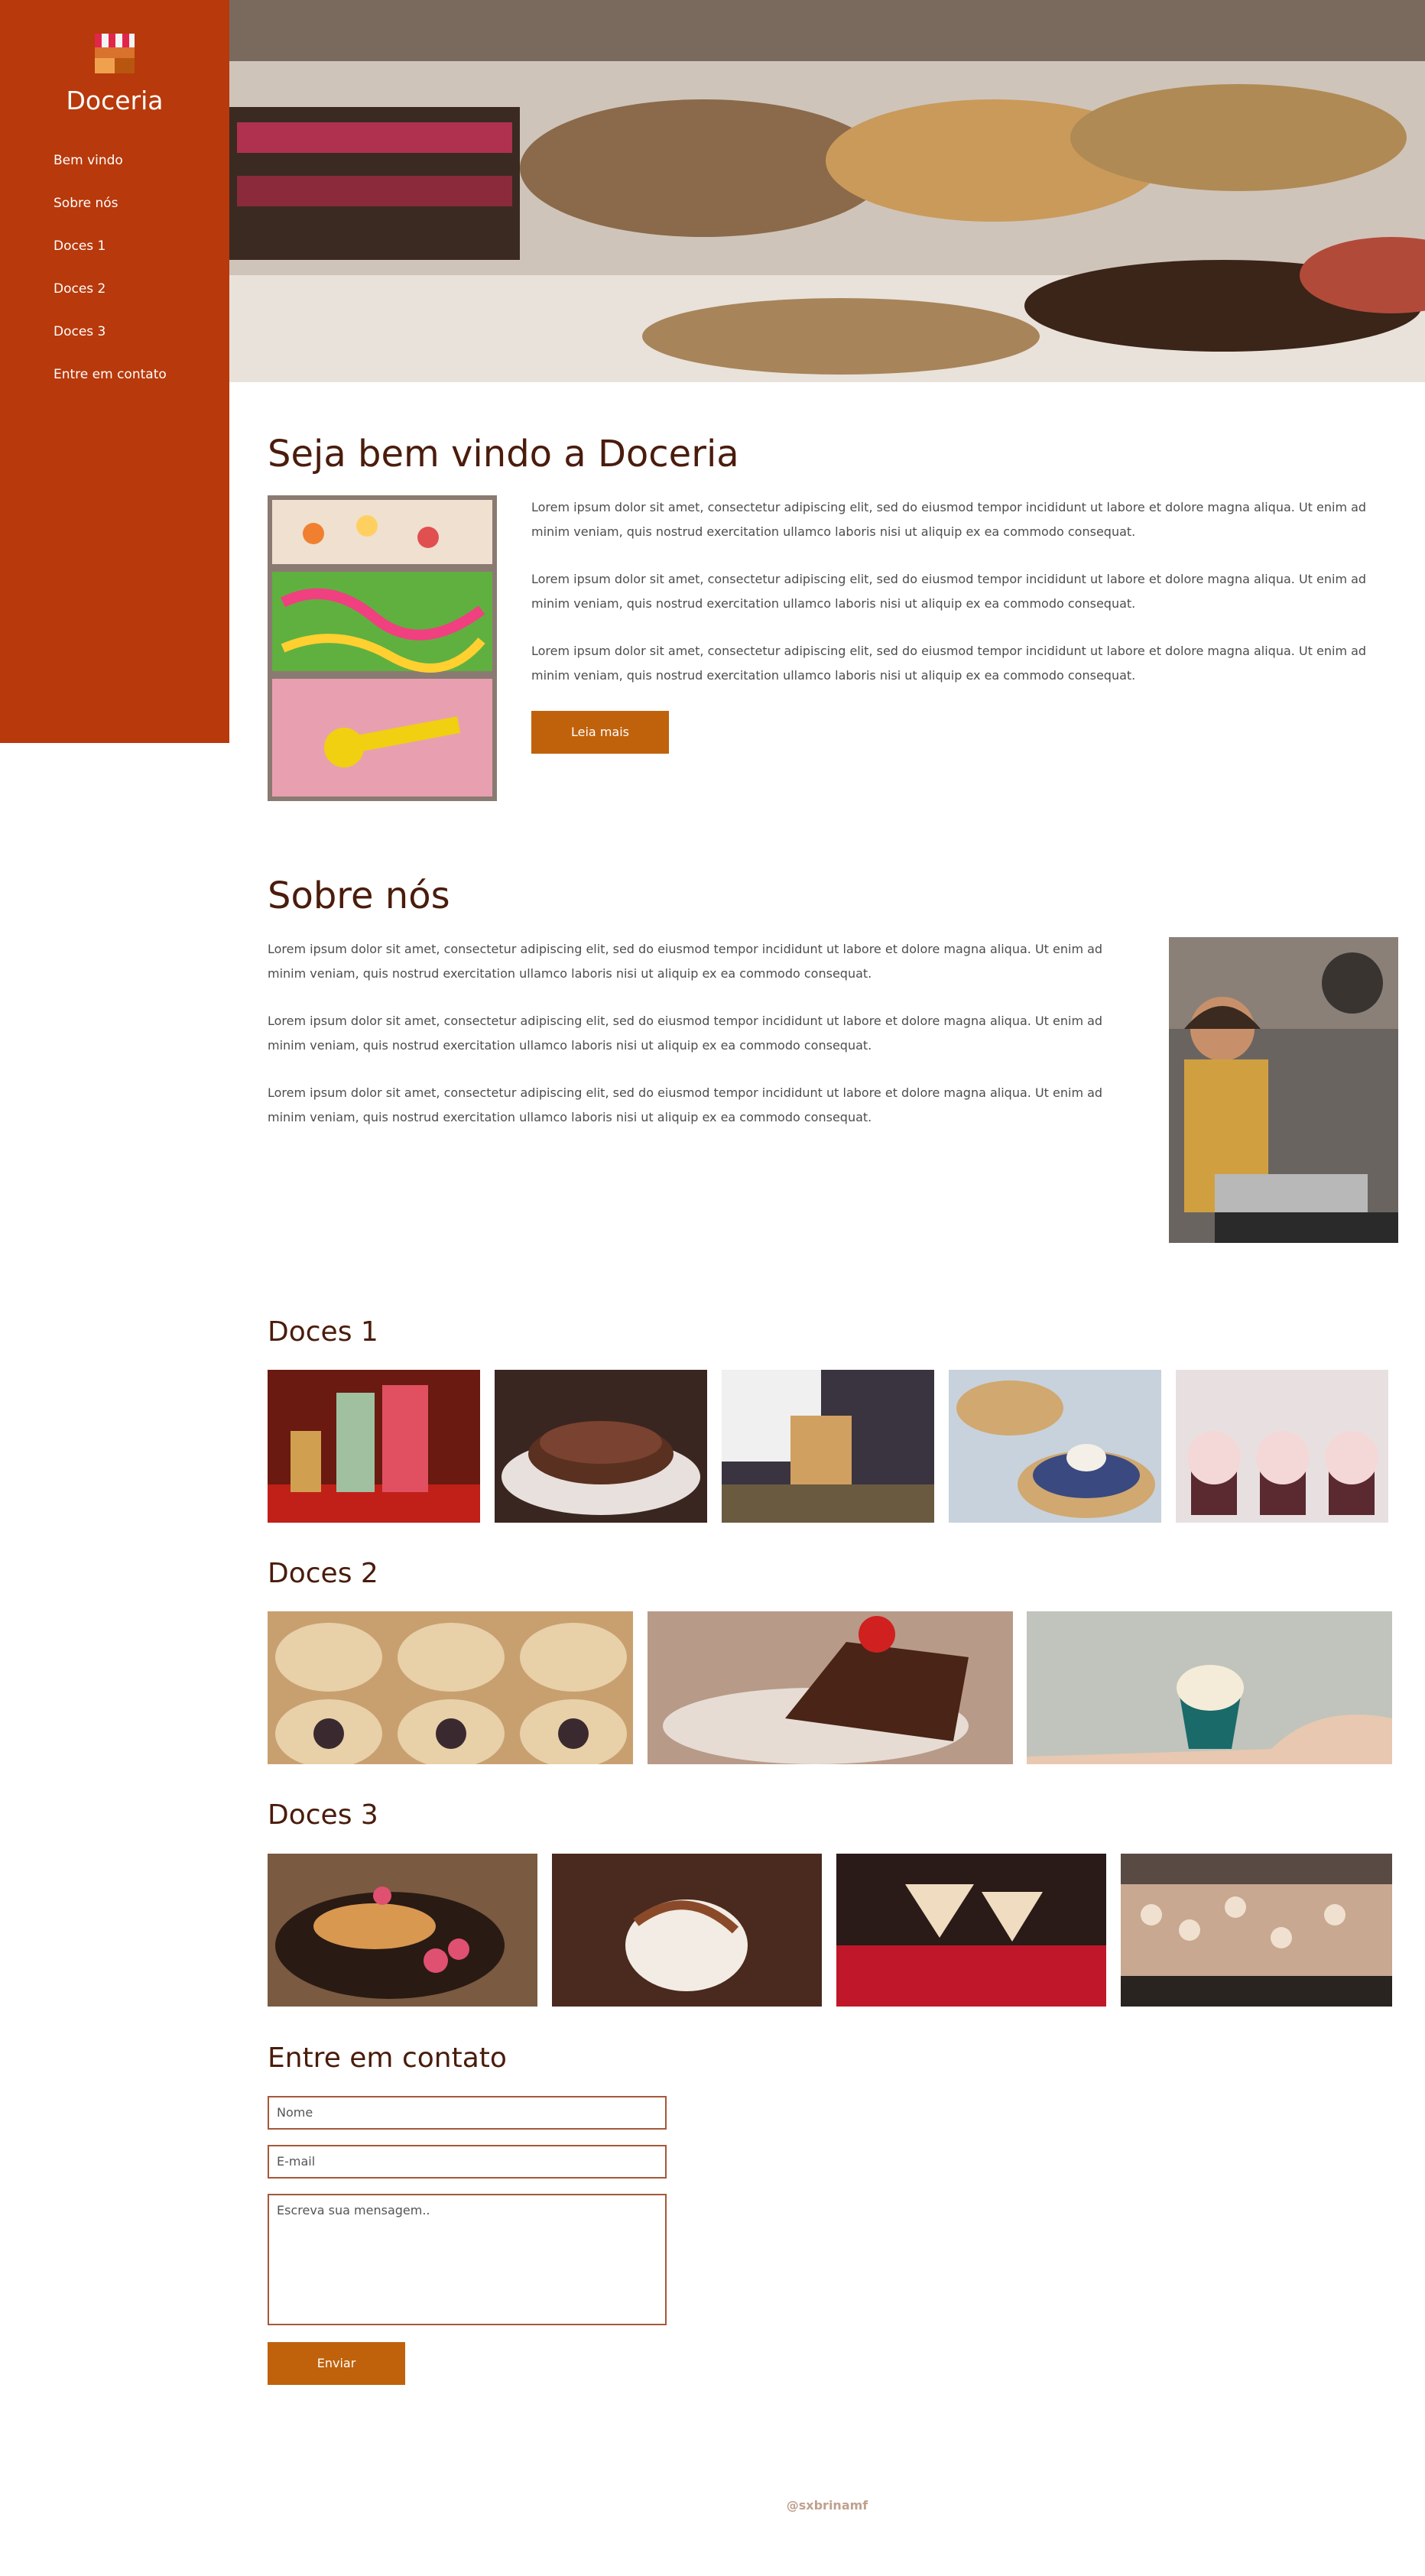 Image resolution: width=1425 pixels, height=2576 pixels. I want to click on candy-jars-image, so click(374, 1446).